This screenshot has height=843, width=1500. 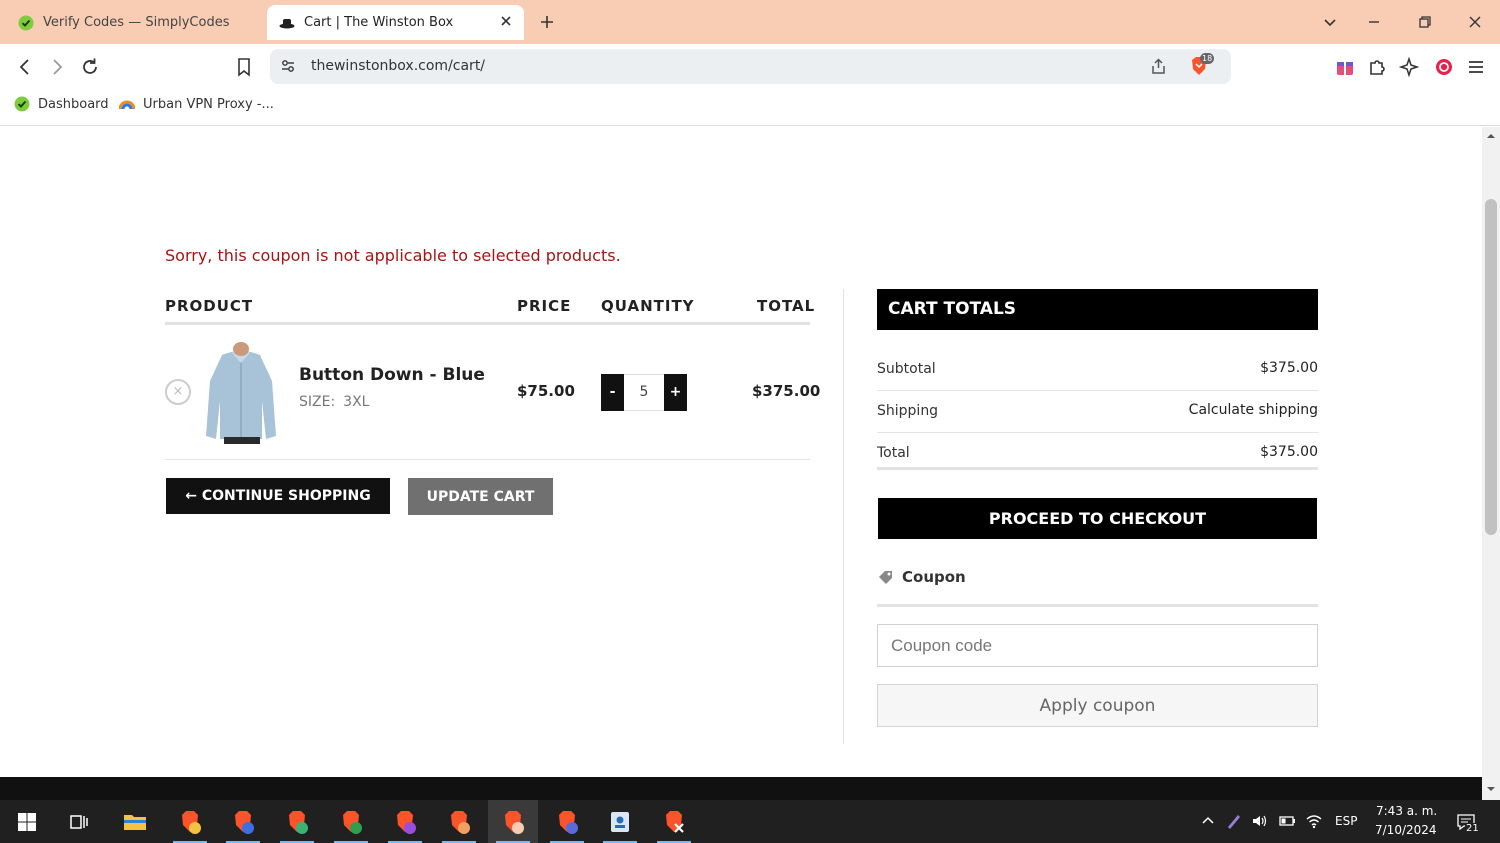 What do you see at coordinates (750, 821) in the screenshot?
I see `windows-taskbar: ESP 7:43 a. m. 7/10/2024 21` at bounding box center [750, 821].